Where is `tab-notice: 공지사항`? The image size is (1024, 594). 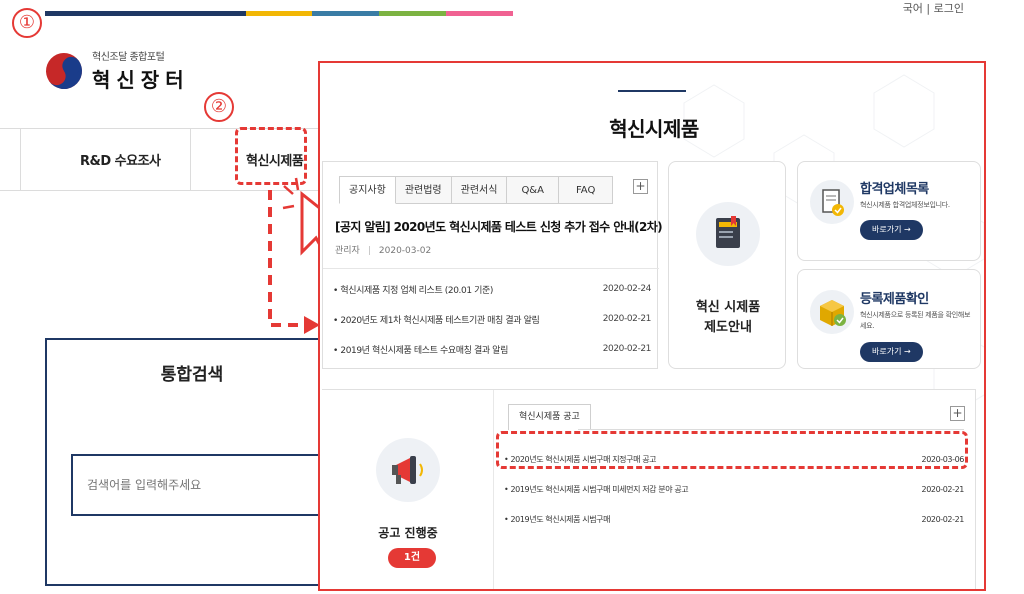
tab-notice: 공지사항 is located at coordinates (367, 190).